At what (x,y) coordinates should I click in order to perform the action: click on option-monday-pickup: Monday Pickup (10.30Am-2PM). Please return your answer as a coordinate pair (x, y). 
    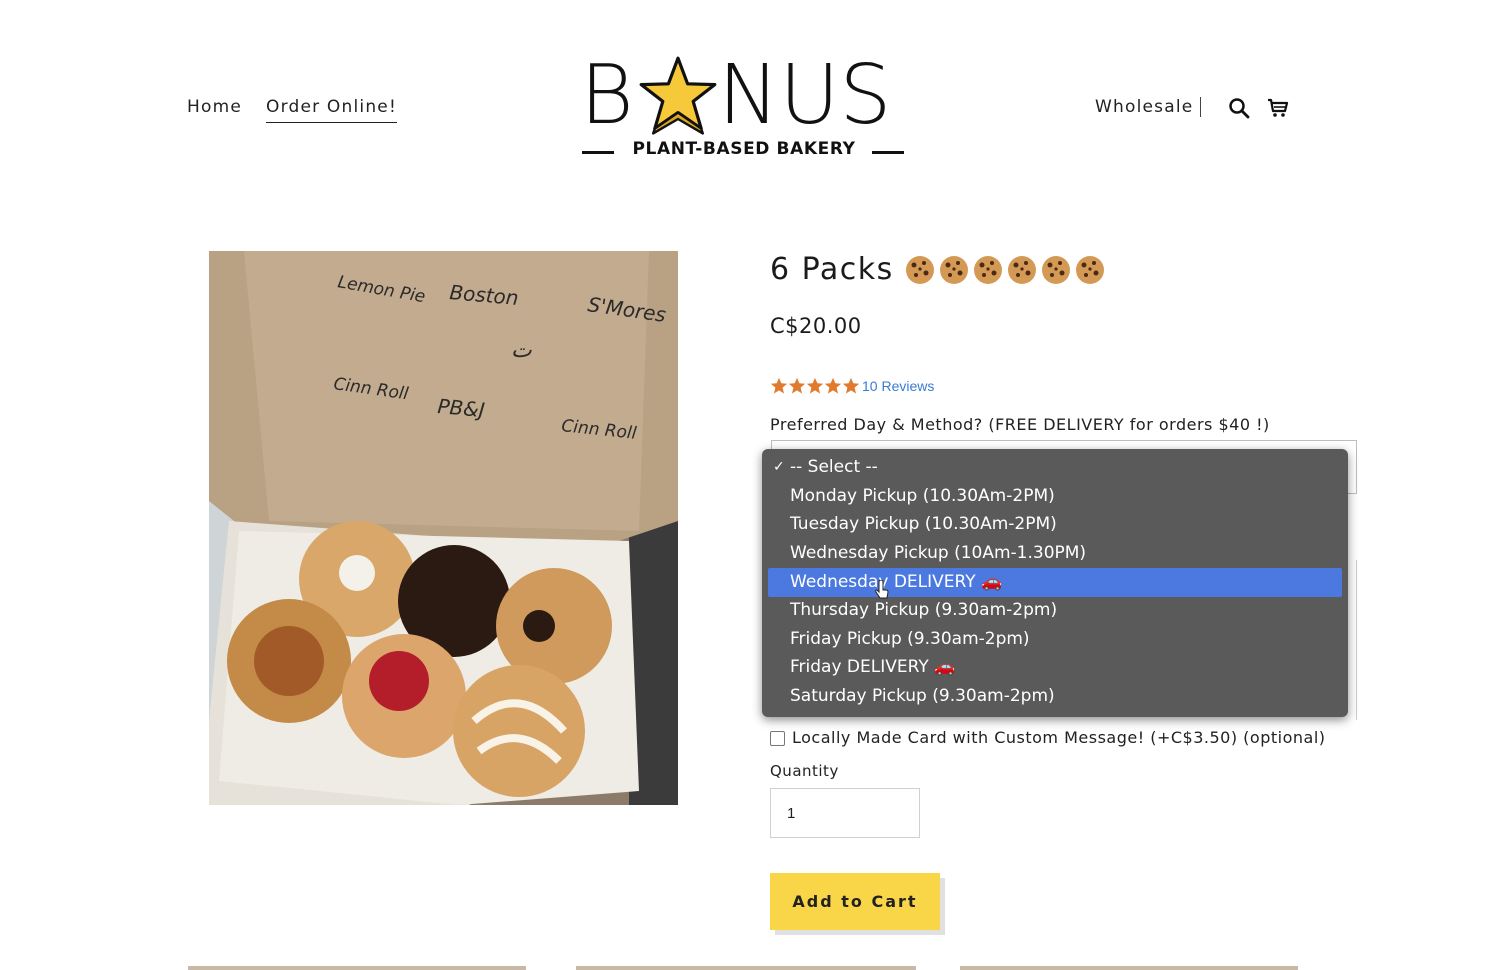
    Looking at the image, I should click on (1055, 496).